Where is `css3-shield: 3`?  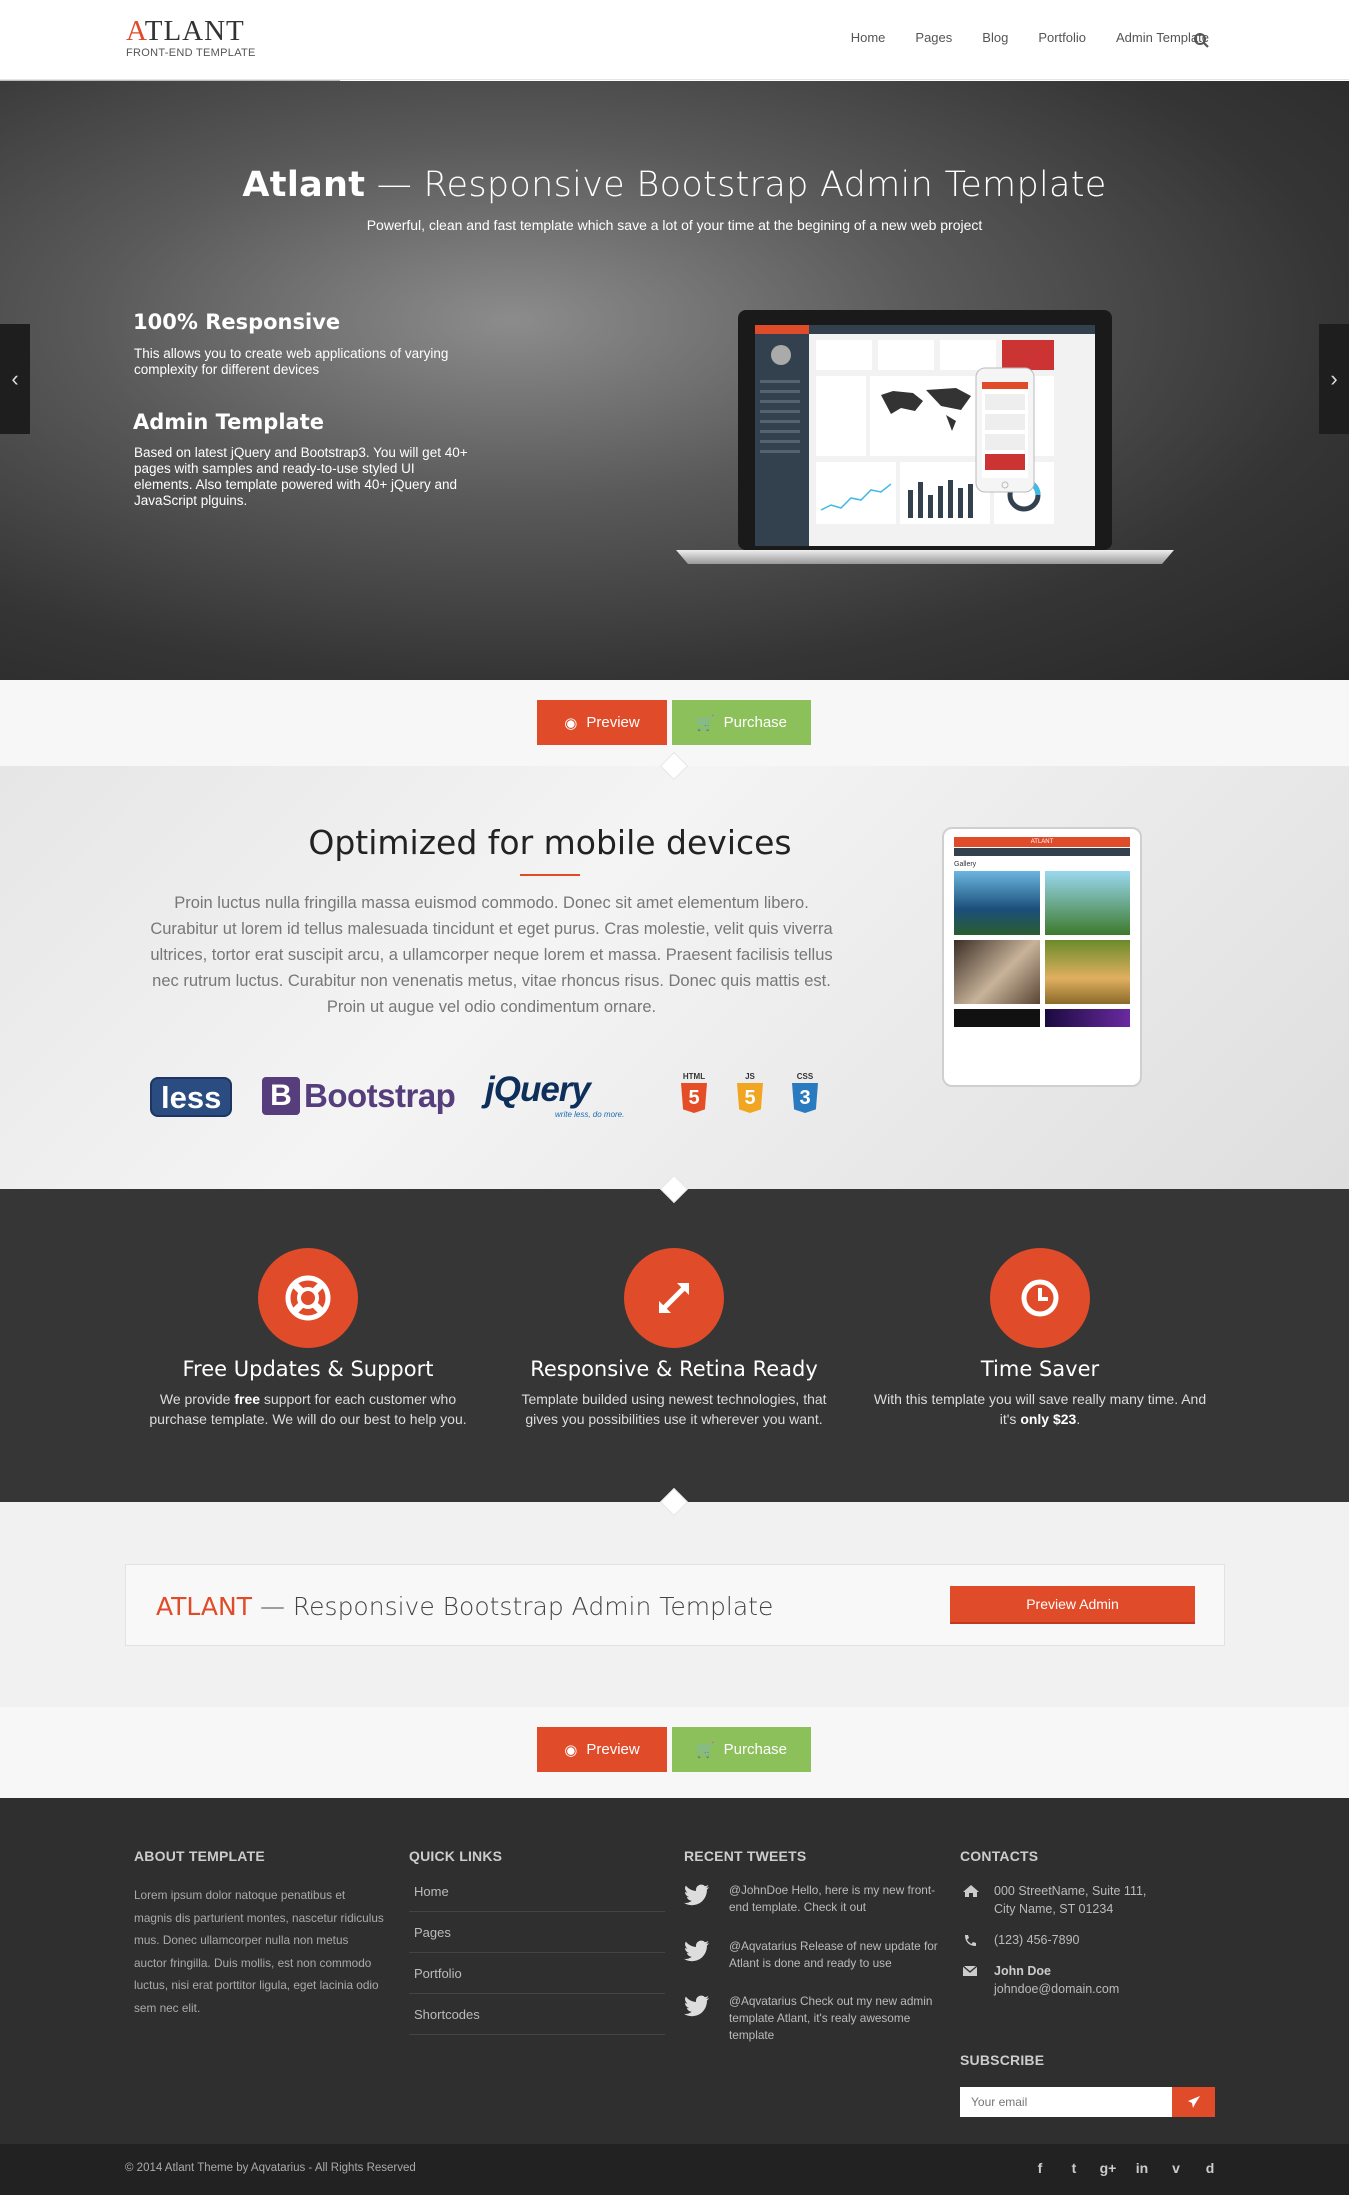 css3-shield: 3 is located at coordinates (805, 1098).